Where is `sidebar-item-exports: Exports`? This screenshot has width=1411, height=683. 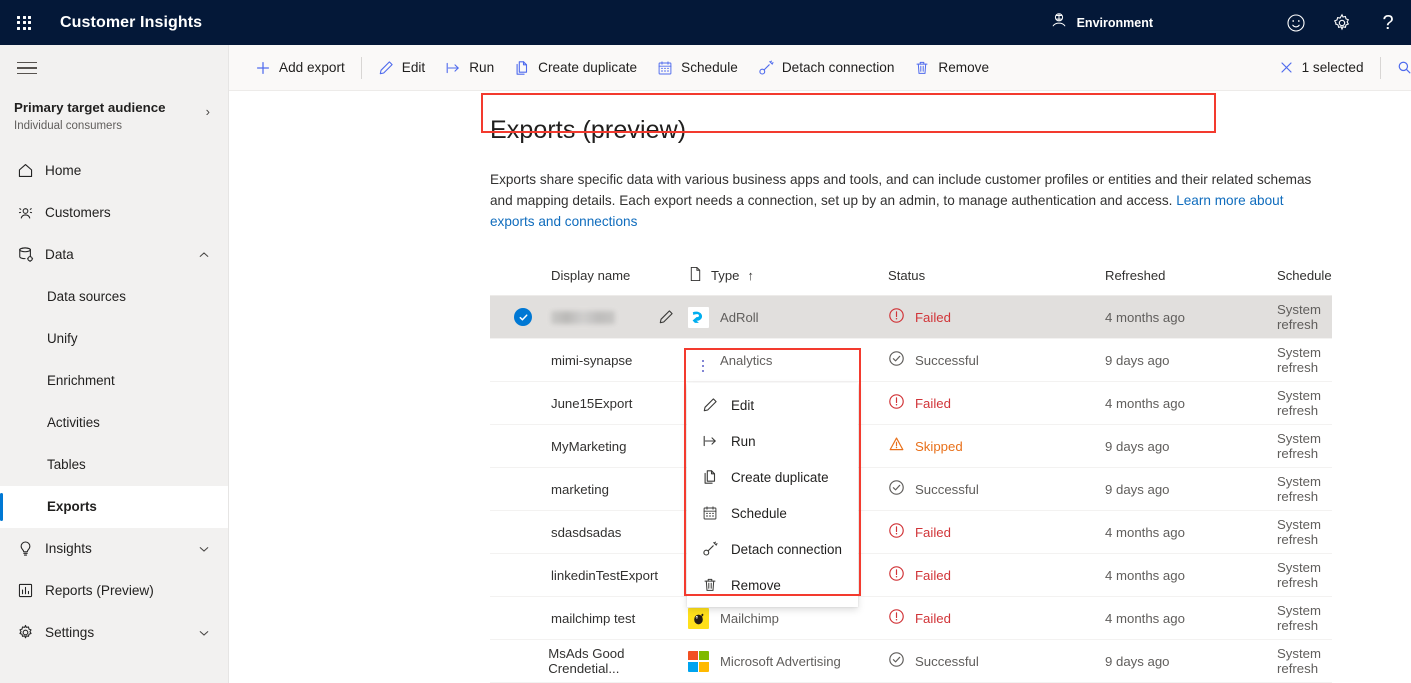
sidebar-item-exports: Exports is located at coordinates (114, 506).